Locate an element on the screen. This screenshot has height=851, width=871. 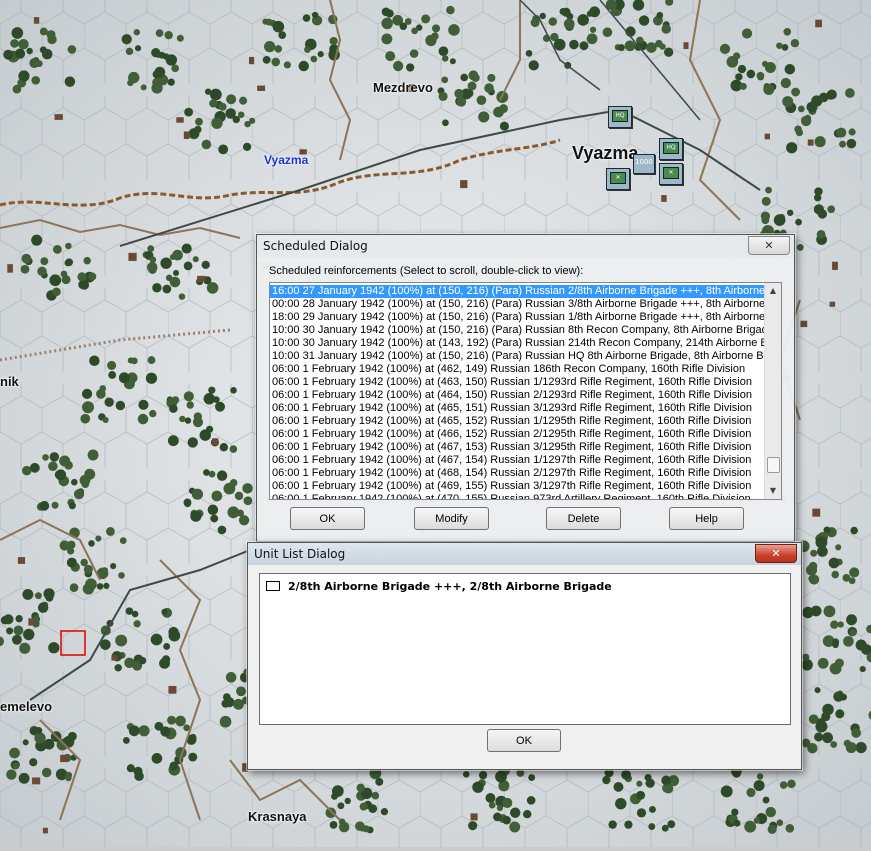
map-label-mezdrevo: Mezdrevo is located at coordinates (403, 87).